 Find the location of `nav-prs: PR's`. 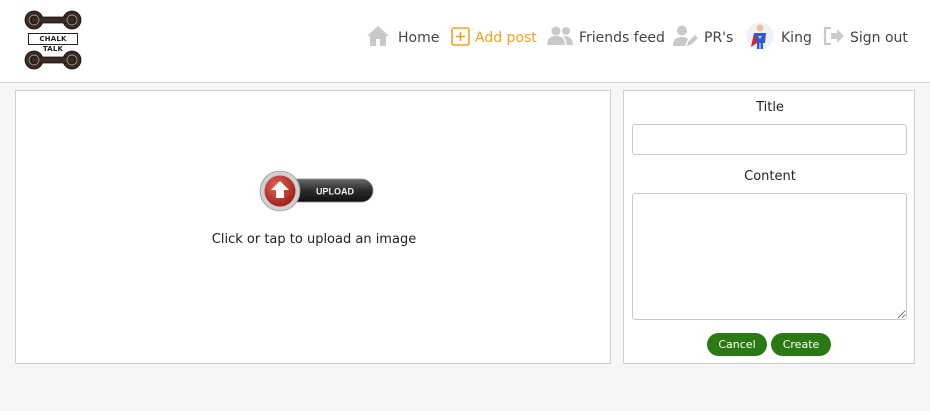

nav-prs: PR's is located at coordinates (703, 38).